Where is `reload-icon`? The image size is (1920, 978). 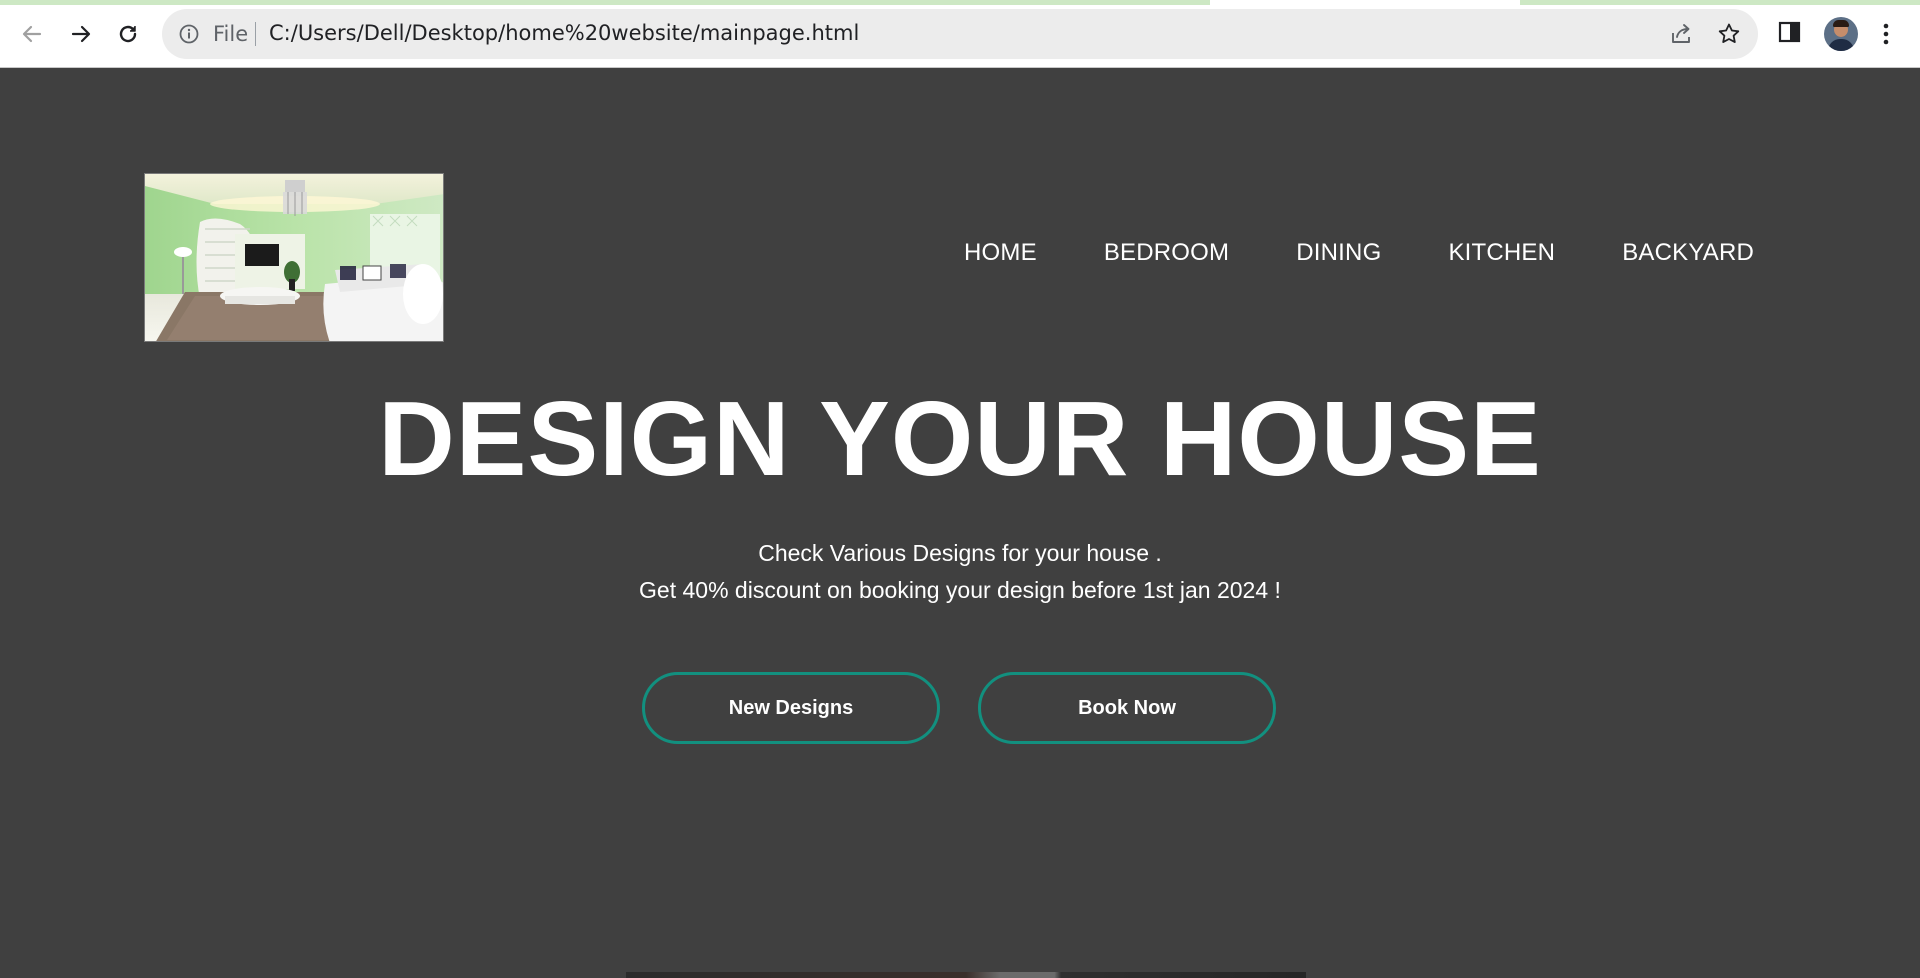 reload-icon is located at coordinates (128, 34).